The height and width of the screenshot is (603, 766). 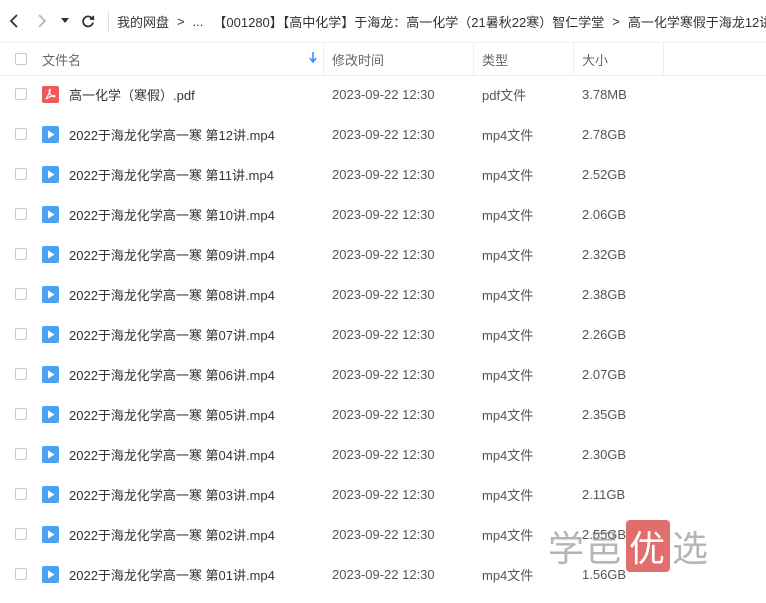 I want to click on history-dropdown-button, so click(x=65, y=21).